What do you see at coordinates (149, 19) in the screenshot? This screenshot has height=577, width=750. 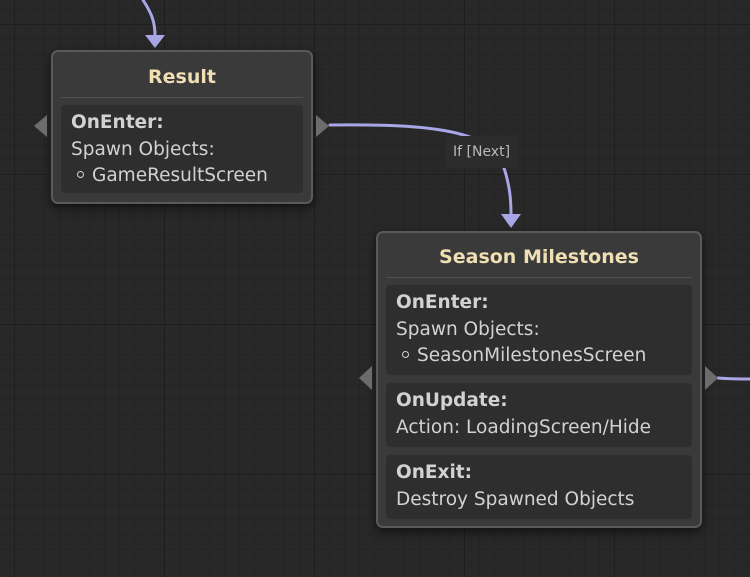 I see `incoming-edge` at bounding box center [149, 19].